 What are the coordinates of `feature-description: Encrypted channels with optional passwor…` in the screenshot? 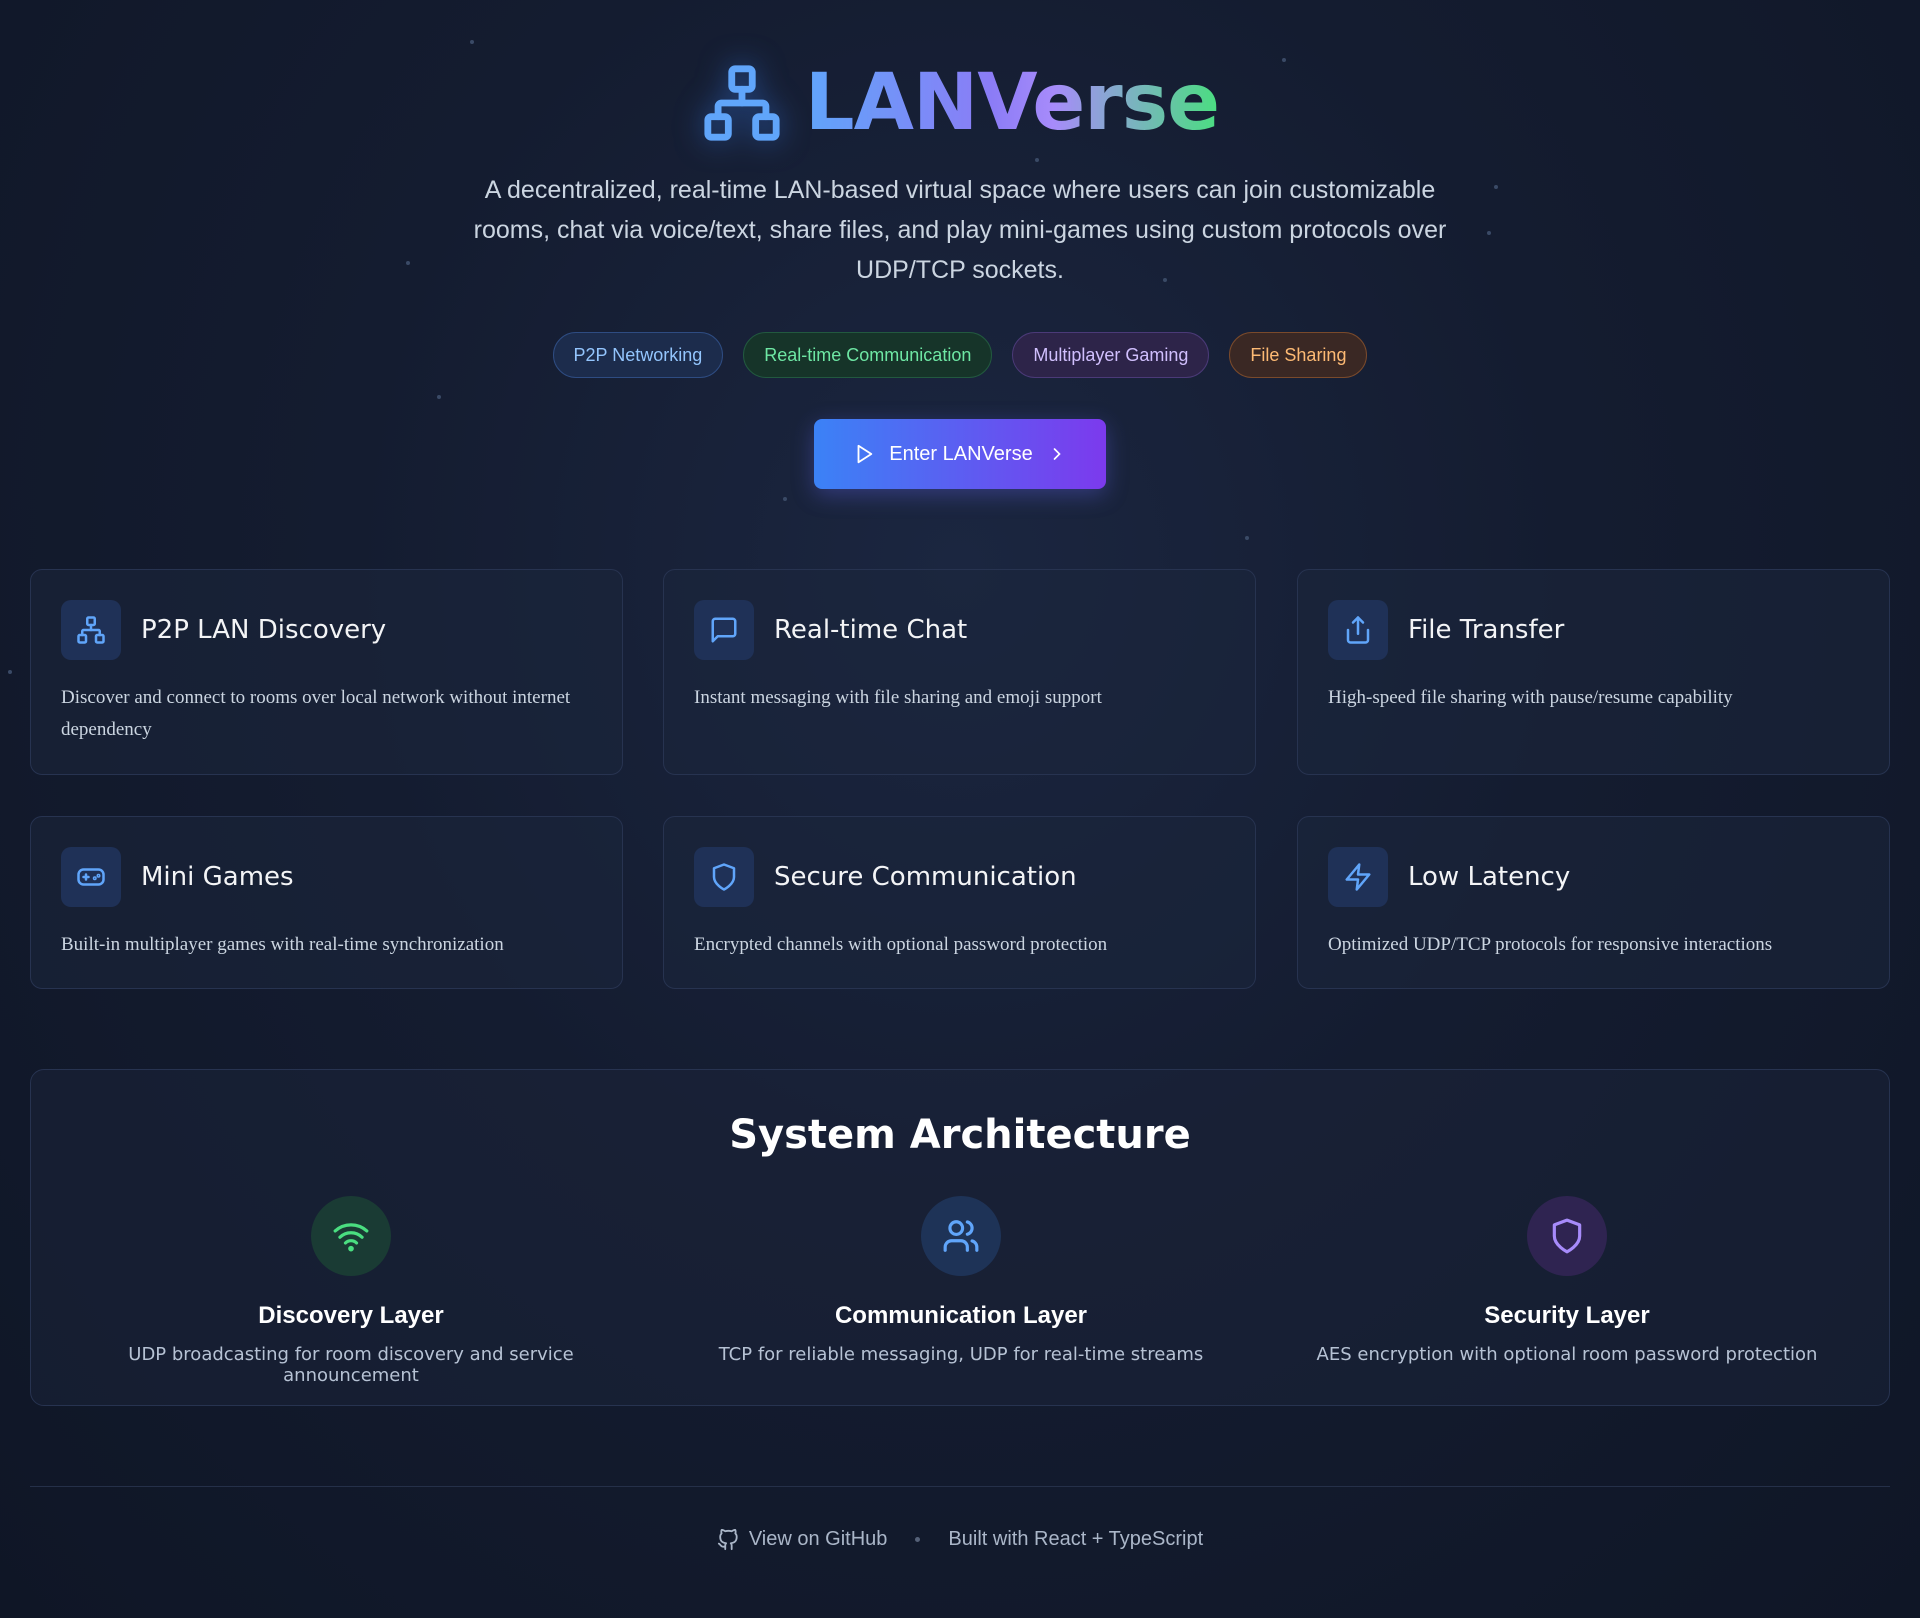 It's located at (901, 944).